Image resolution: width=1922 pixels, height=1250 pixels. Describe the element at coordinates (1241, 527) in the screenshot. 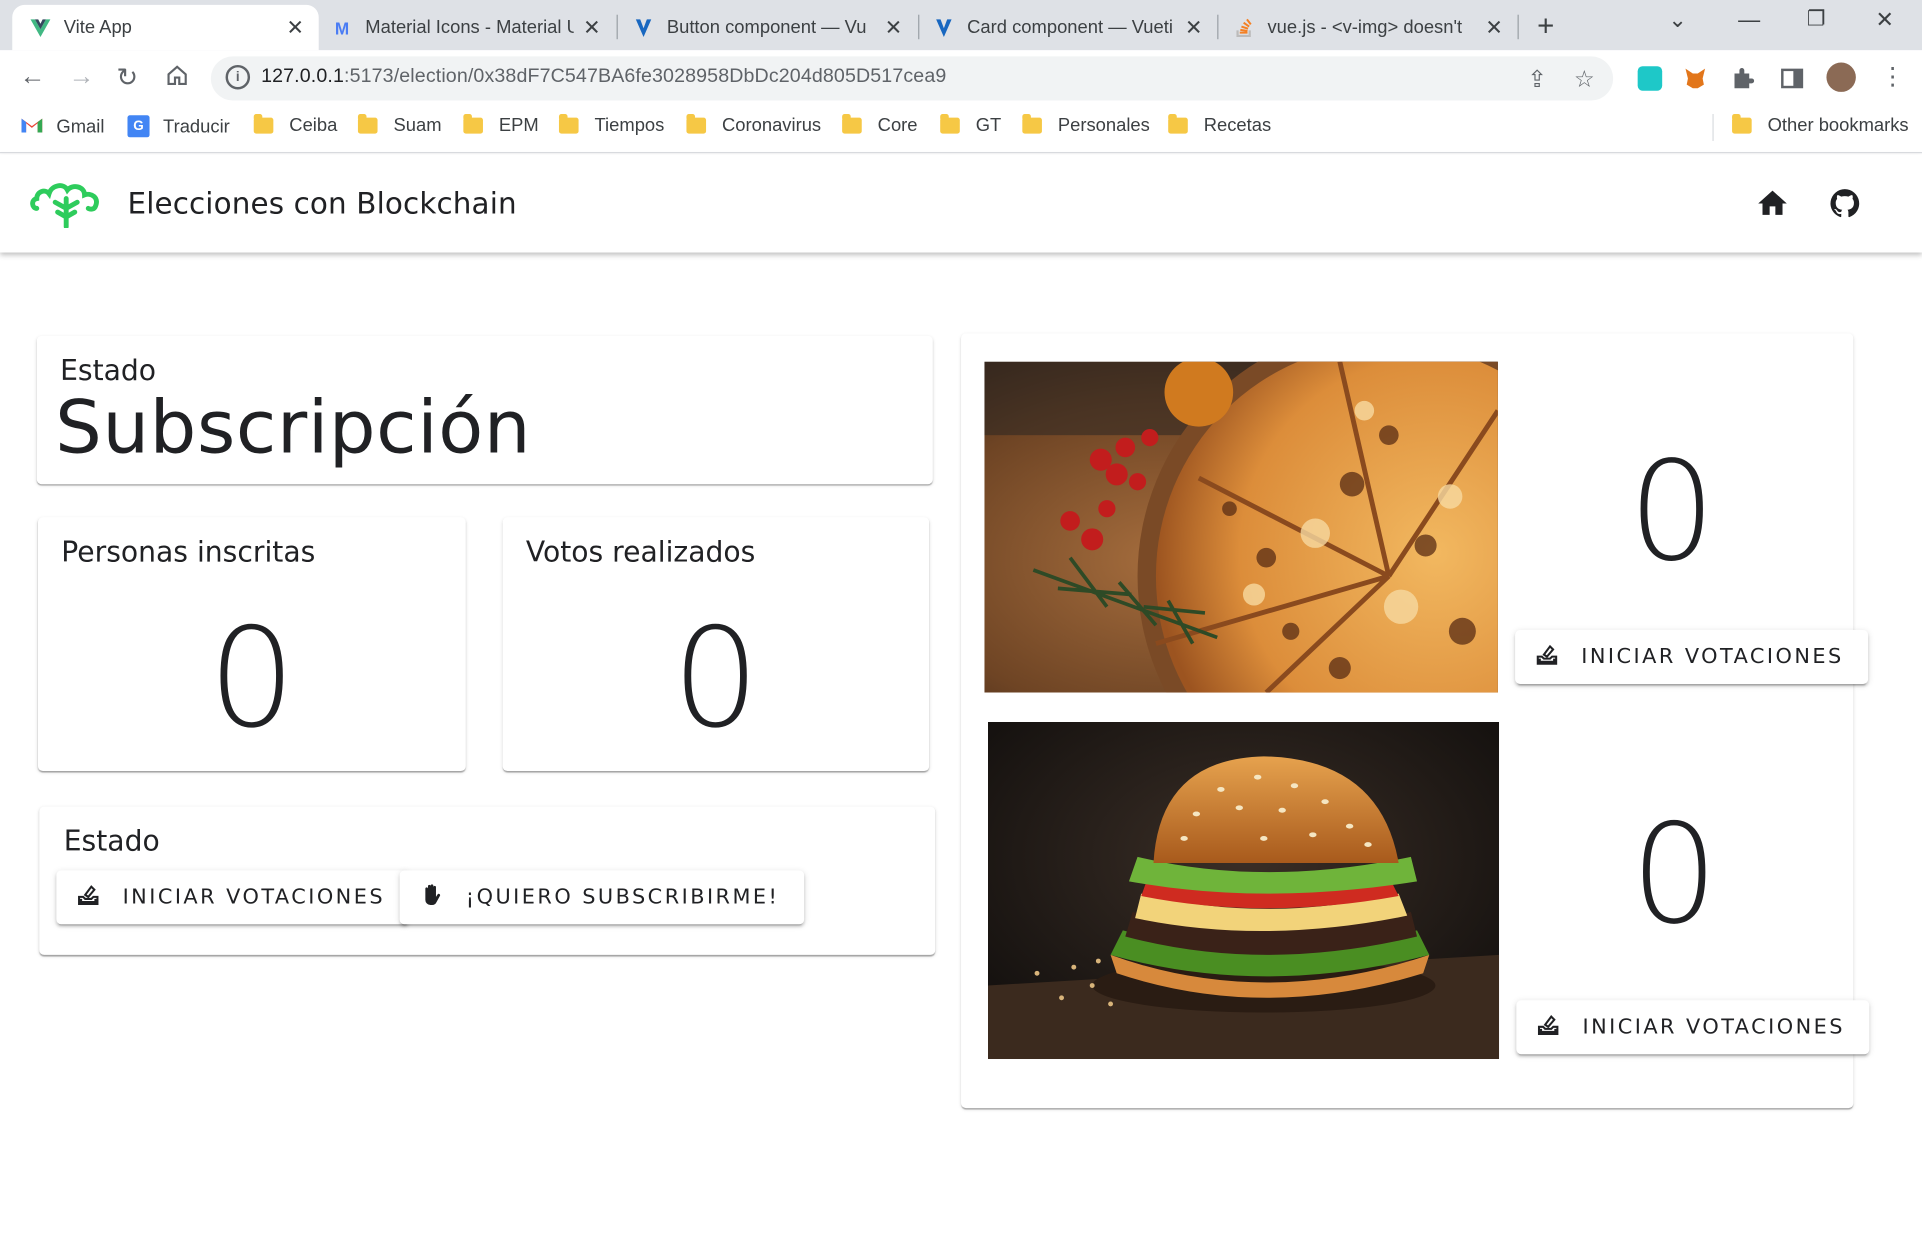

I see `pizza-image` at that location.